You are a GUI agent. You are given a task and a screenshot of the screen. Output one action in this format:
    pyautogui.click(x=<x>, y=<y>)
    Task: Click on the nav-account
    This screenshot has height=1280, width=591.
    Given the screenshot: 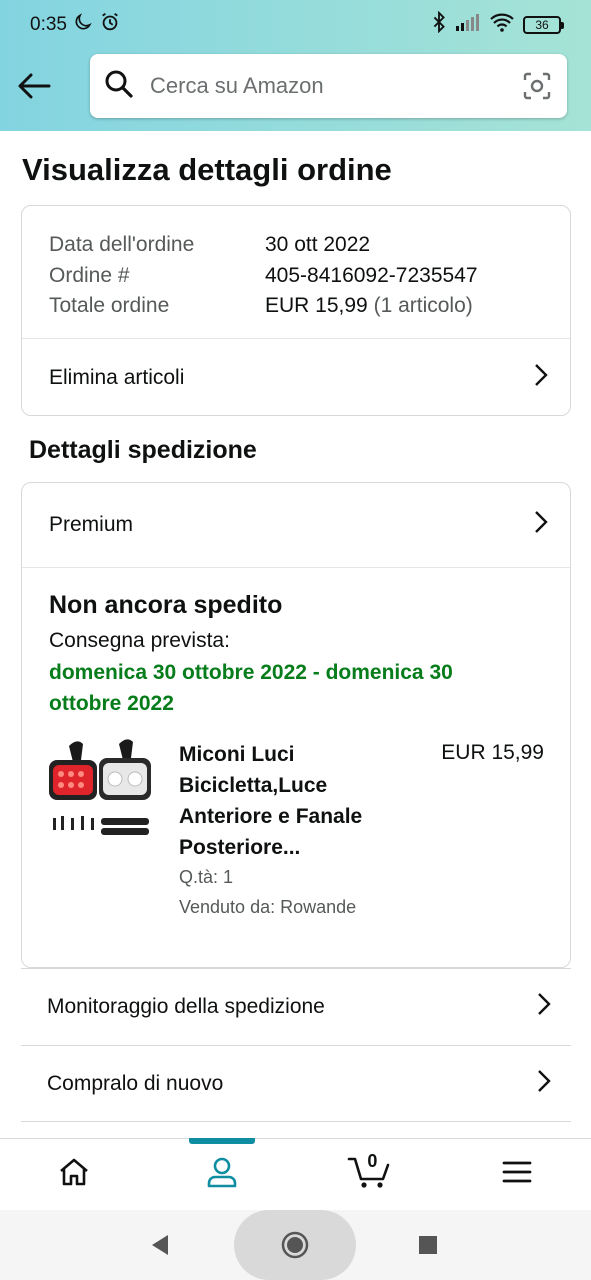 What is the action you would take?
    pyautogui.click(x=222, y=1174)
    